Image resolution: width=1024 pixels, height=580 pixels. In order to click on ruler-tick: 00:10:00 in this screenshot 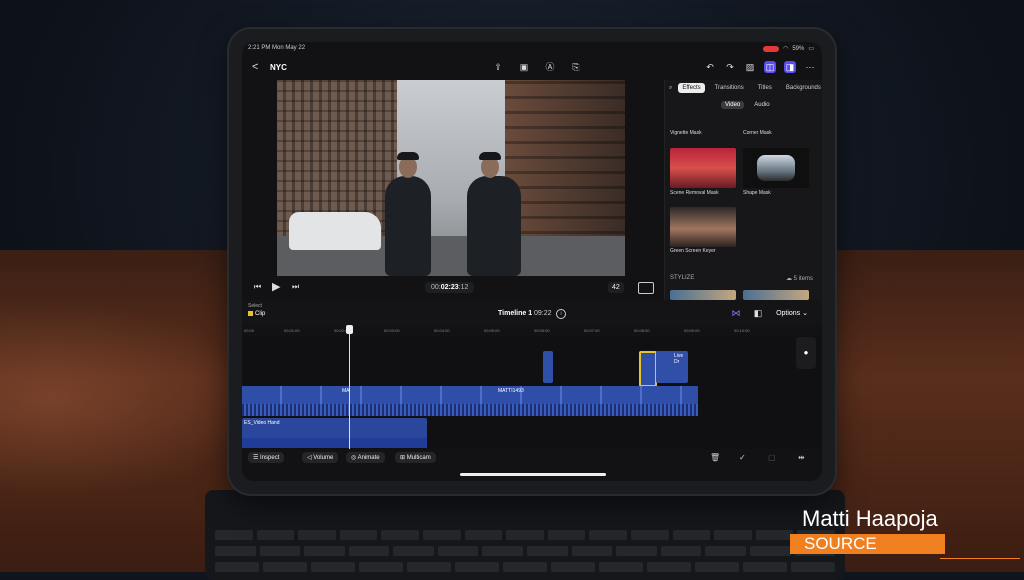, I will do `click(742, 330)`.